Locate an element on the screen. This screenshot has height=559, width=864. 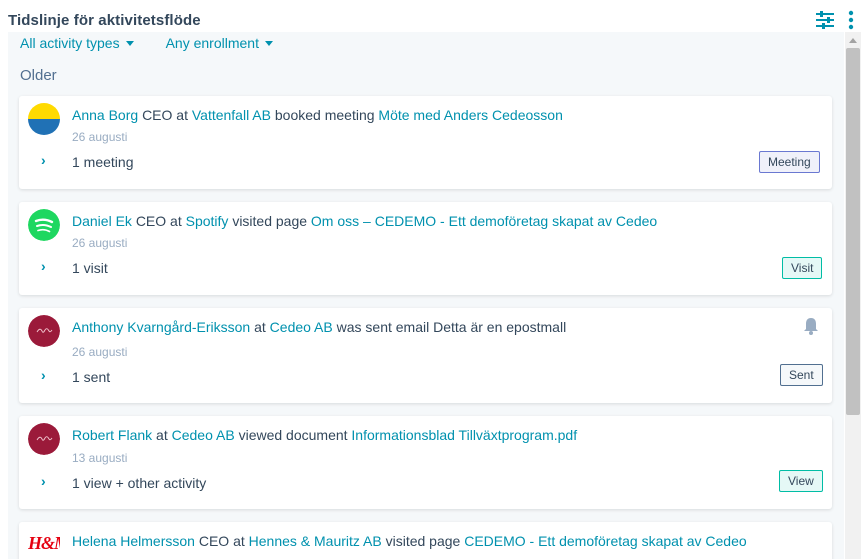
scrollbar-thumb is located at coordinates (853, 231).